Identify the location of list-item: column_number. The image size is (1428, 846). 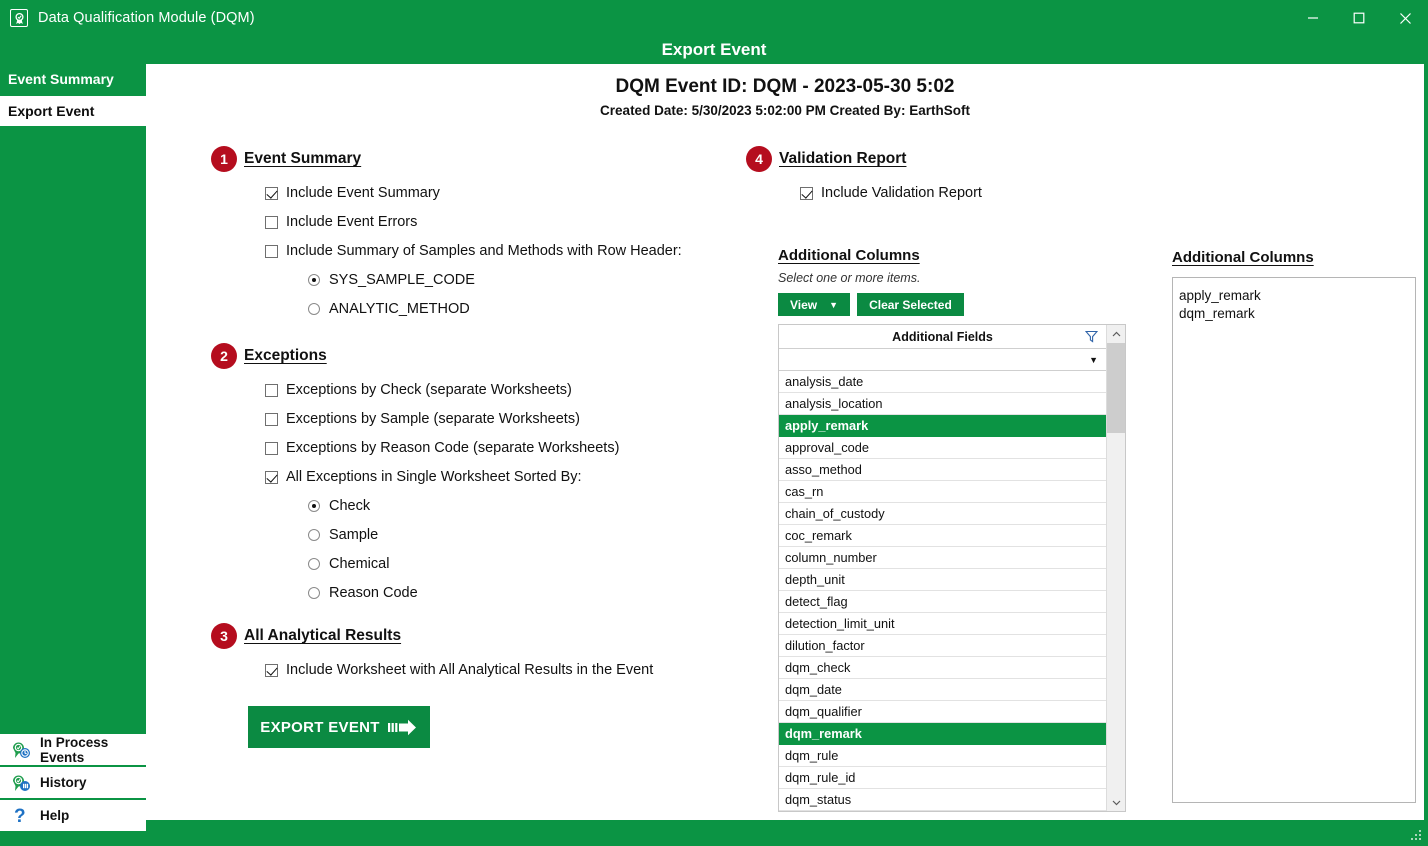
(943, 558).